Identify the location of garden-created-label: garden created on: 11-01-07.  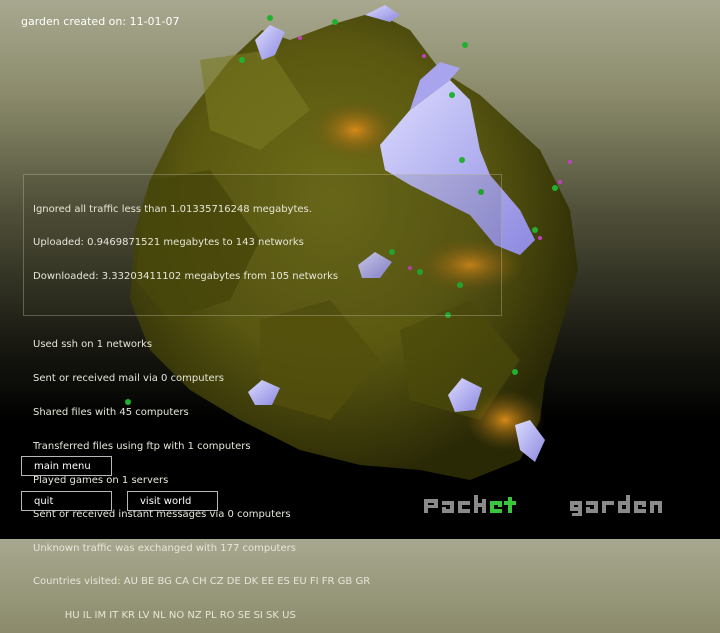
(100, 21).